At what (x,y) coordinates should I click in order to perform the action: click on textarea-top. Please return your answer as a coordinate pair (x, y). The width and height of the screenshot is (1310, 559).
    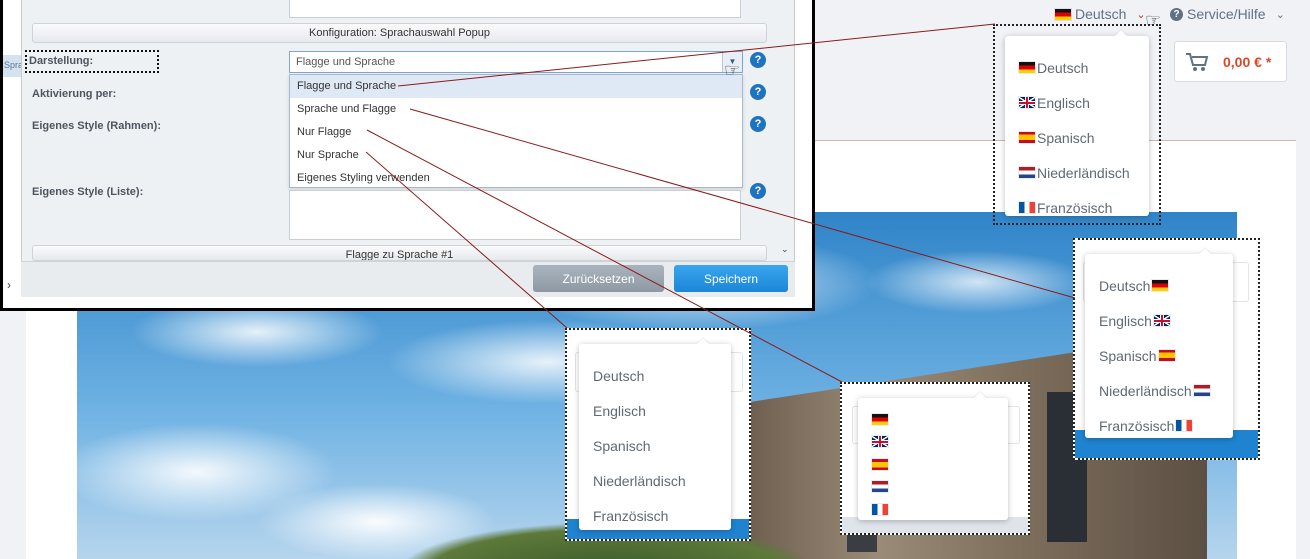
    Looking at the image, I should click on (515, 9).